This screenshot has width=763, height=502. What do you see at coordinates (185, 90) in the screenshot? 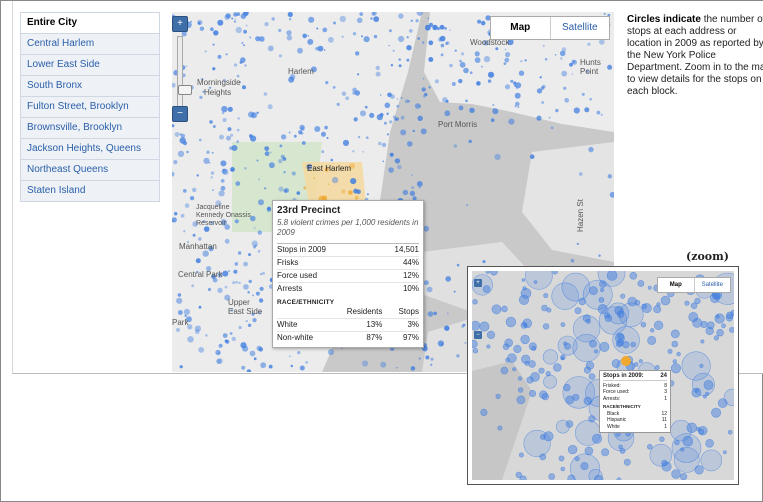
I see `zoom-slider-thumb` at bounding box center [185, 90].